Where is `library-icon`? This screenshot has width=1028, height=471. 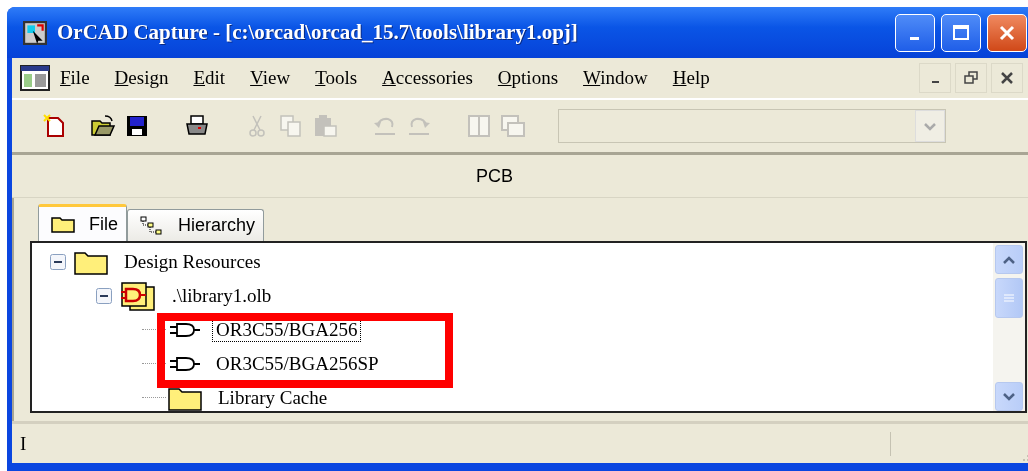 library-icon is located at coordinates (138, 296).